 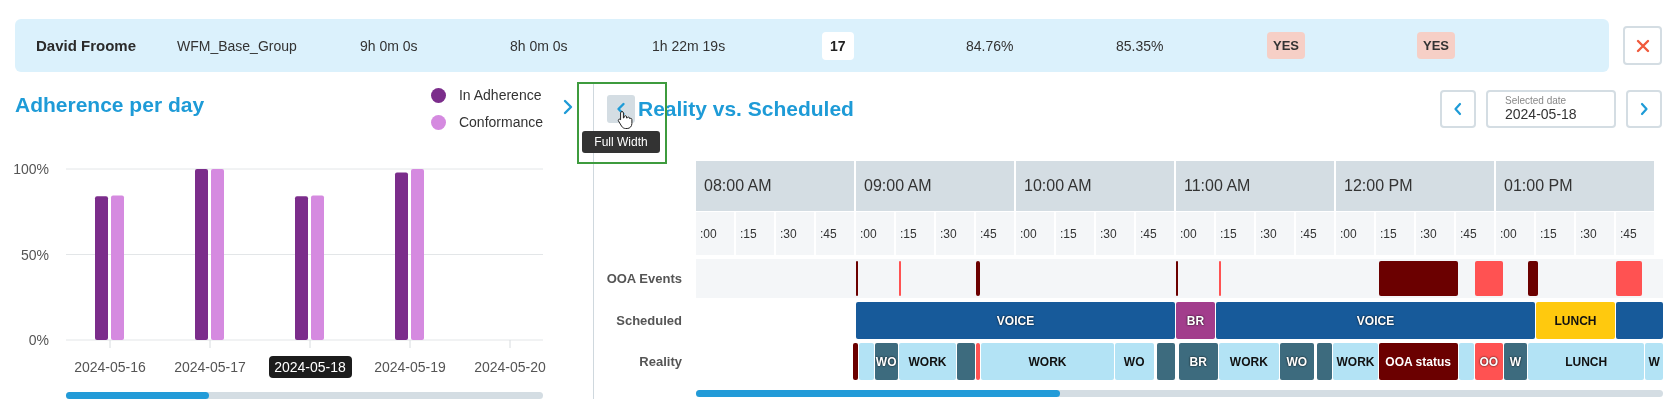 I want to click on hour-header: 08:00 AM, so click(x=775, y=186).